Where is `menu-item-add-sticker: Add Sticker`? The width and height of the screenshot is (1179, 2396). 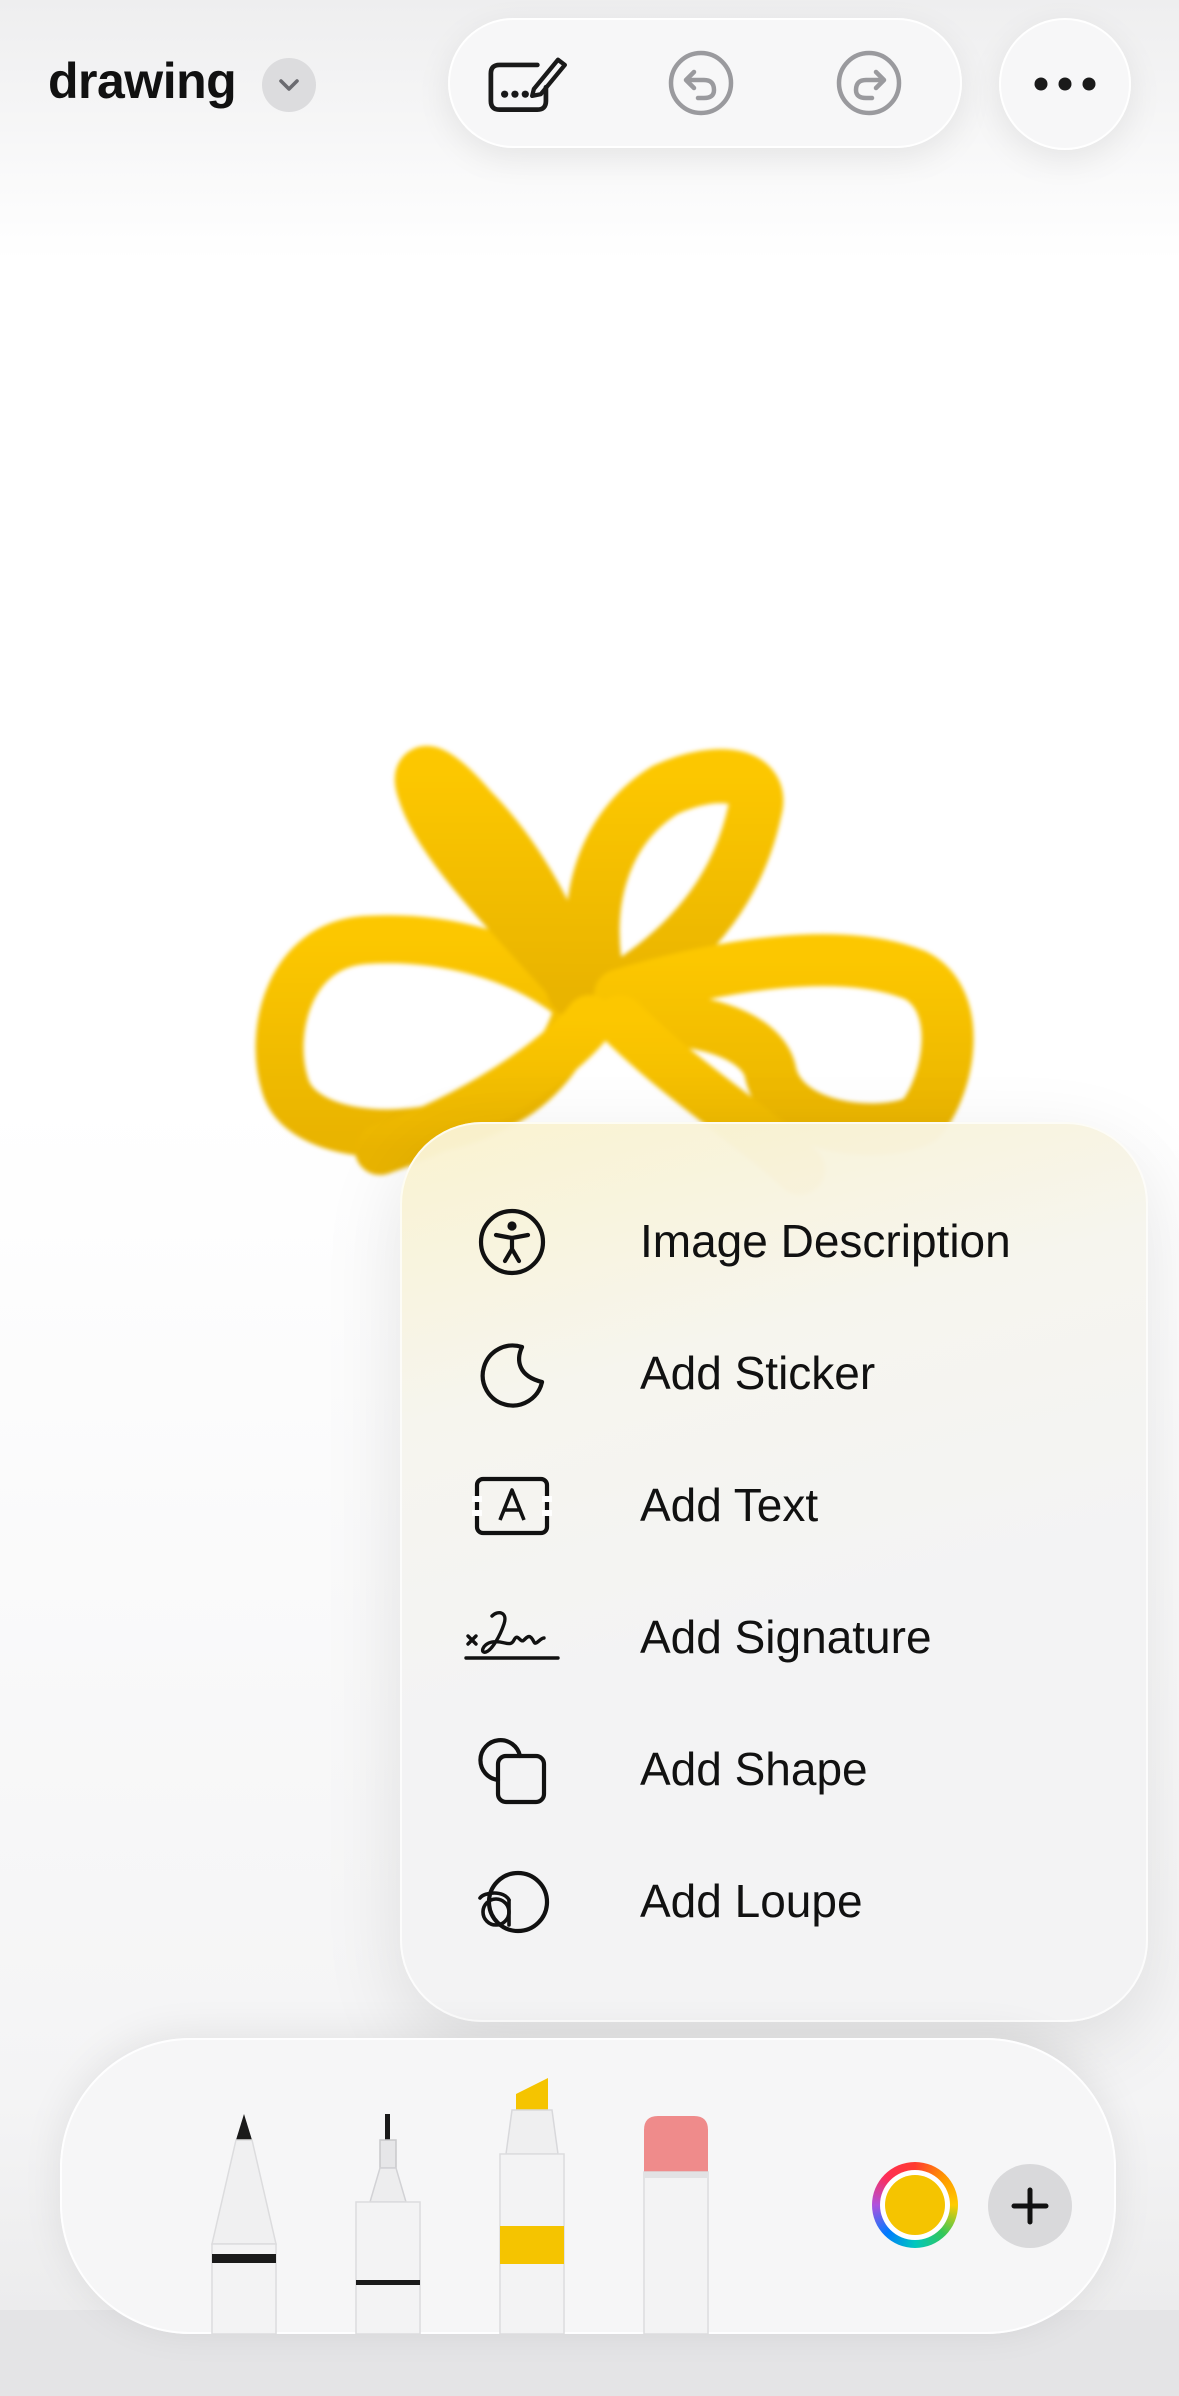 menu-item-add-sticker: Add Sticker is located at coordinates (774, 1374).